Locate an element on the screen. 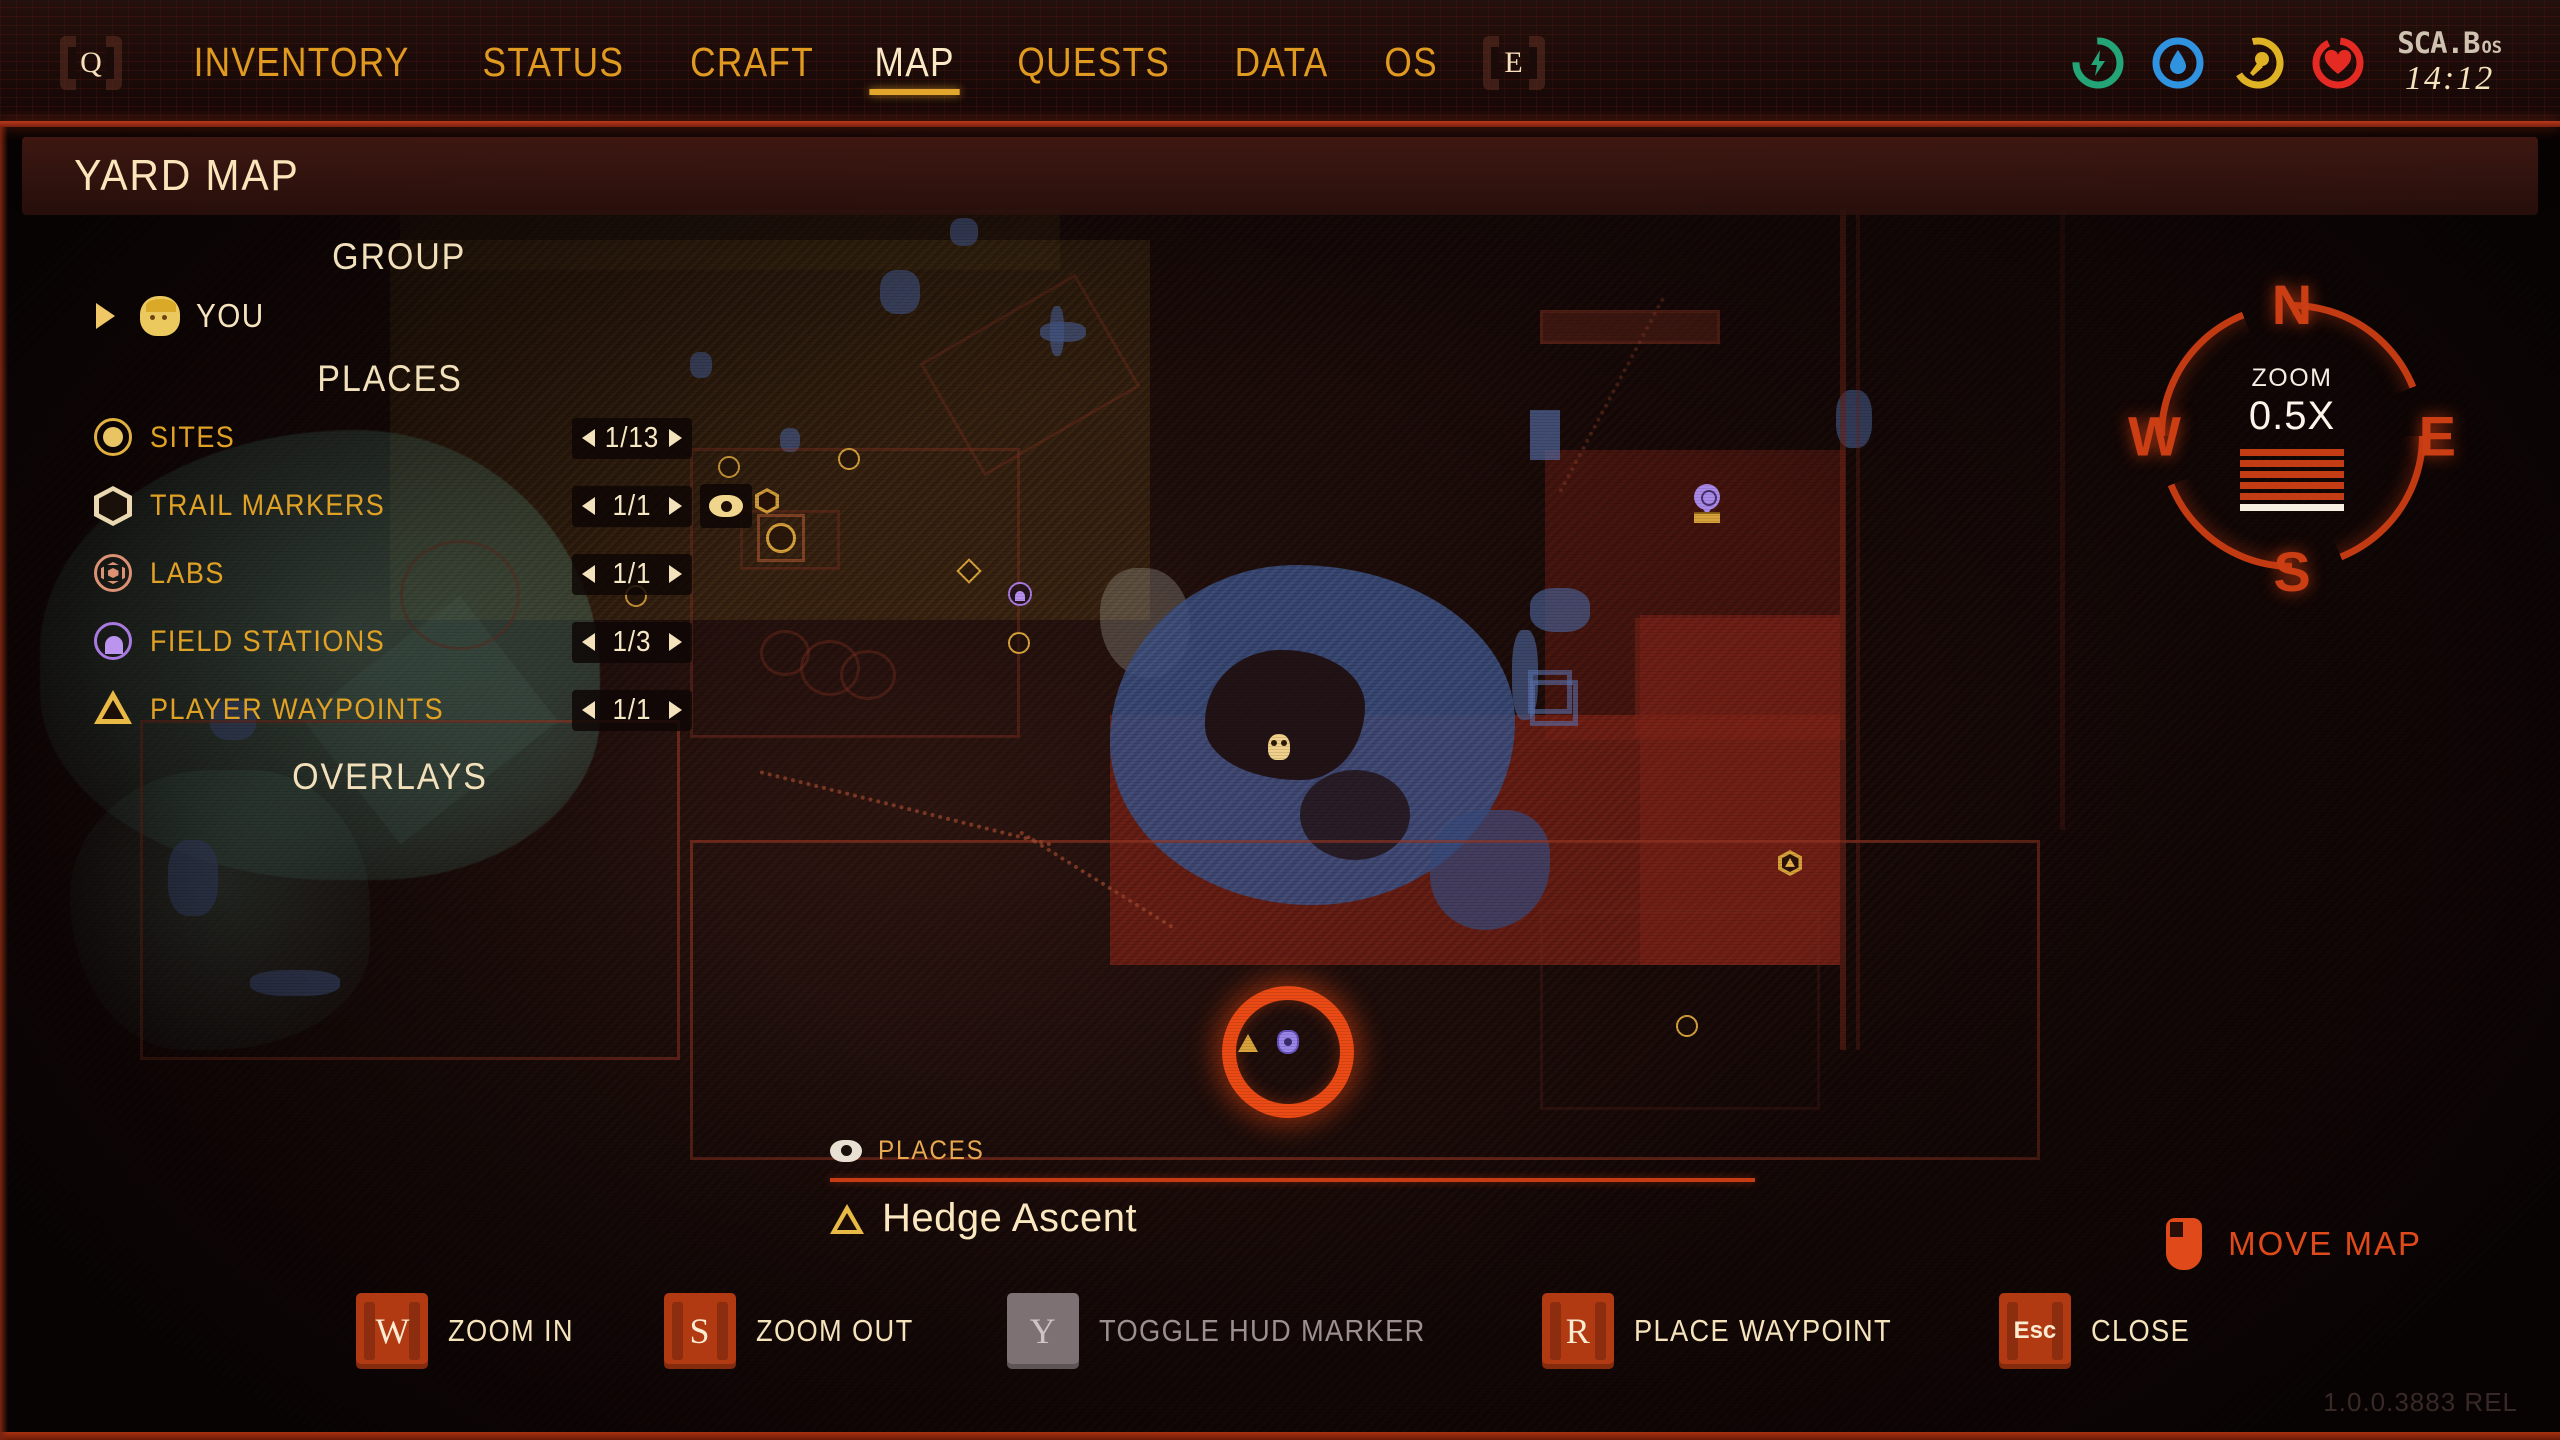 The width and height of the screenshot is (2560, 1440). trail-markers-count: 1/1 is located at coordinates (632, 505).